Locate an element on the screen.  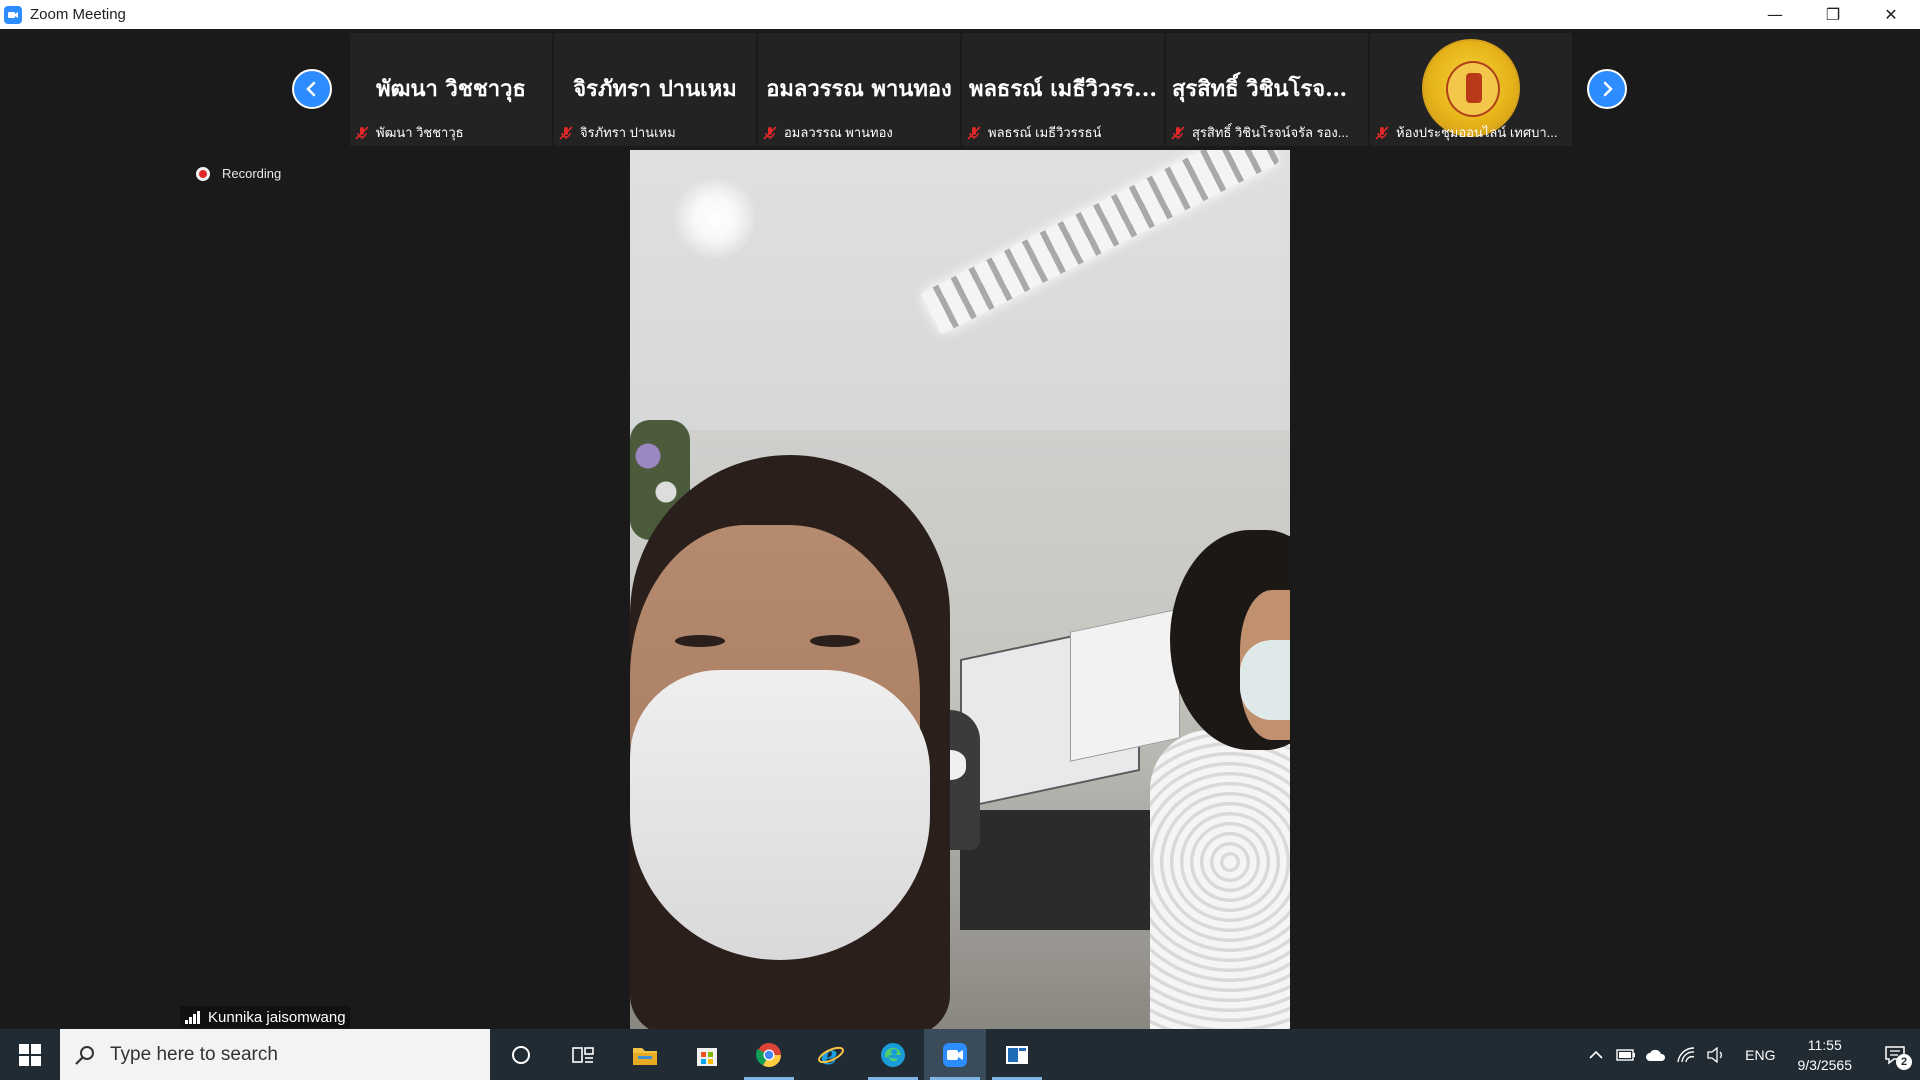
participant-name-bar: จิรภัทรา ปานเหม is located at coordinates (655, 132).